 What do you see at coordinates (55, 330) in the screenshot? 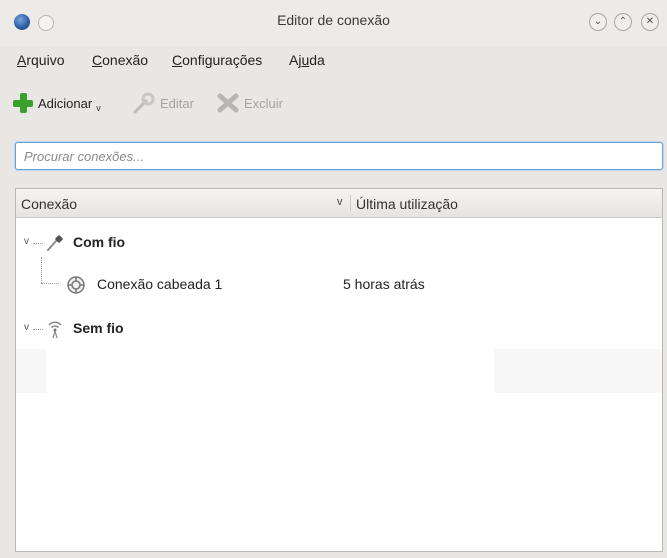
I see `wifi-antenna-icon` at bounding box center [55, 330].